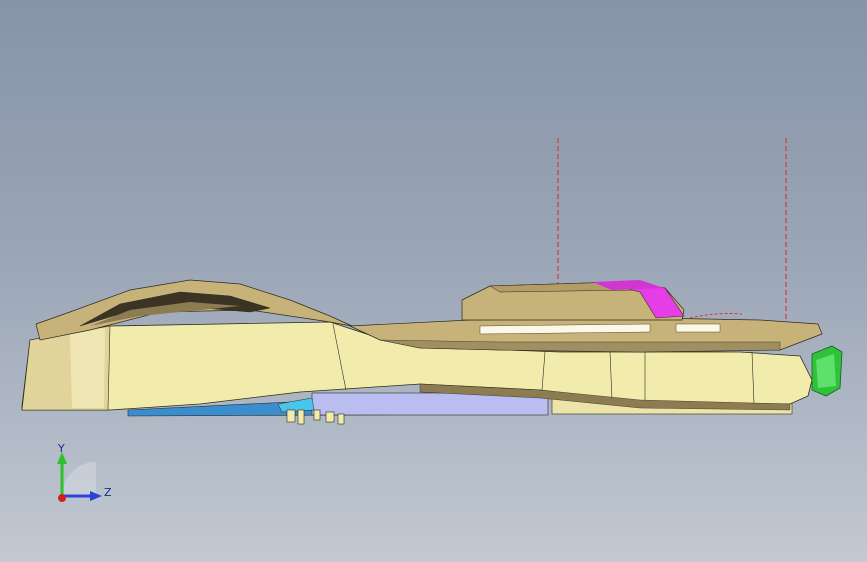 The height and width of the screenshot is (562, 867). I want to click on x-axis-dot, so click(62, 498).